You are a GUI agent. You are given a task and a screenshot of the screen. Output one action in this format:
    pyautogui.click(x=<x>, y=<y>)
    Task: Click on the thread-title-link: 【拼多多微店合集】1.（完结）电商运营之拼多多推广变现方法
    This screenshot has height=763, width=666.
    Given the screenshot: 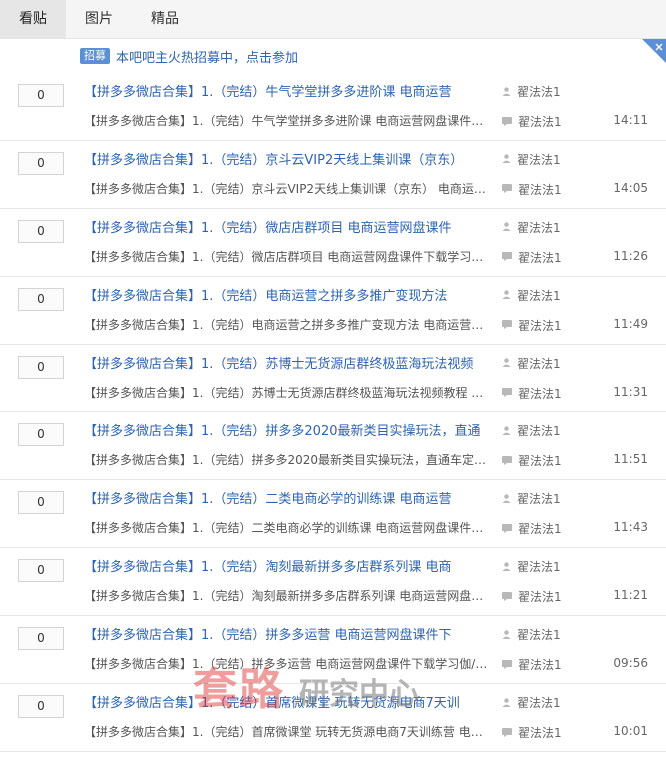 What is the action you would take?
    pyautogui.click(x=265, y=294)
    